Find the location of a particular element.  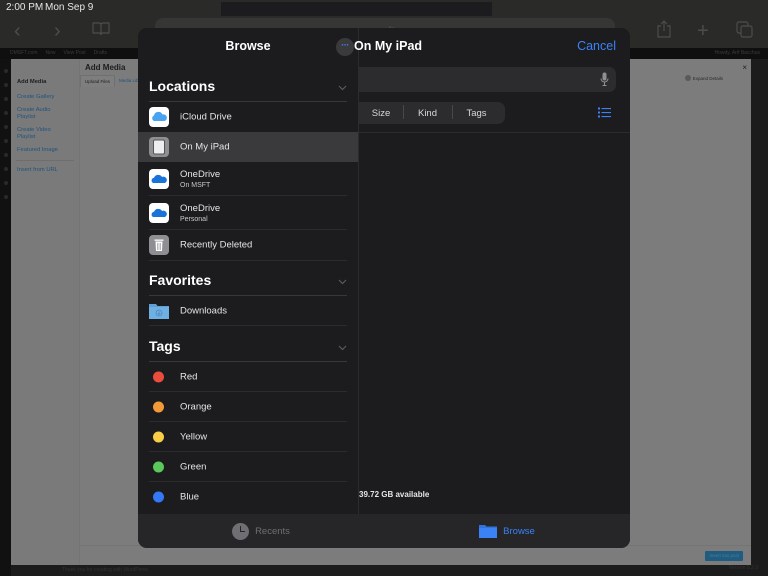

tab-bar: Recents Browse is located at coordinates (384, 531).